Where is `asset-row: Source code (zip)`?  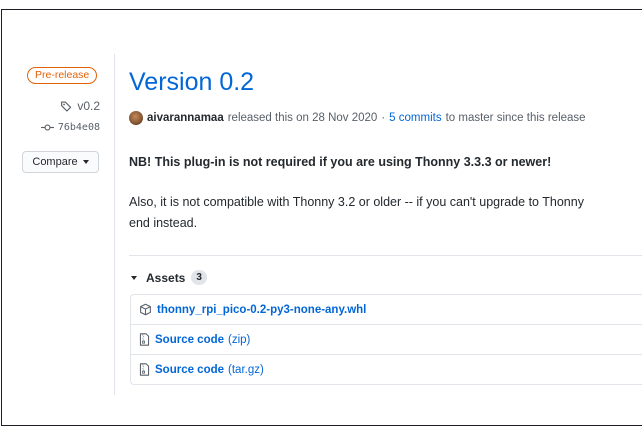 asset-row: Source code (zip) is located at coordinates (386, 339).